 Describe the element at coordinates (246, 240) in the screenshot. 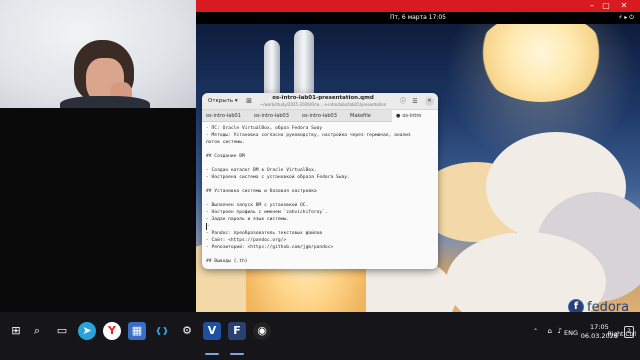

I see `text-line: - Сайт: <https://pandoc.org/>` at that location.